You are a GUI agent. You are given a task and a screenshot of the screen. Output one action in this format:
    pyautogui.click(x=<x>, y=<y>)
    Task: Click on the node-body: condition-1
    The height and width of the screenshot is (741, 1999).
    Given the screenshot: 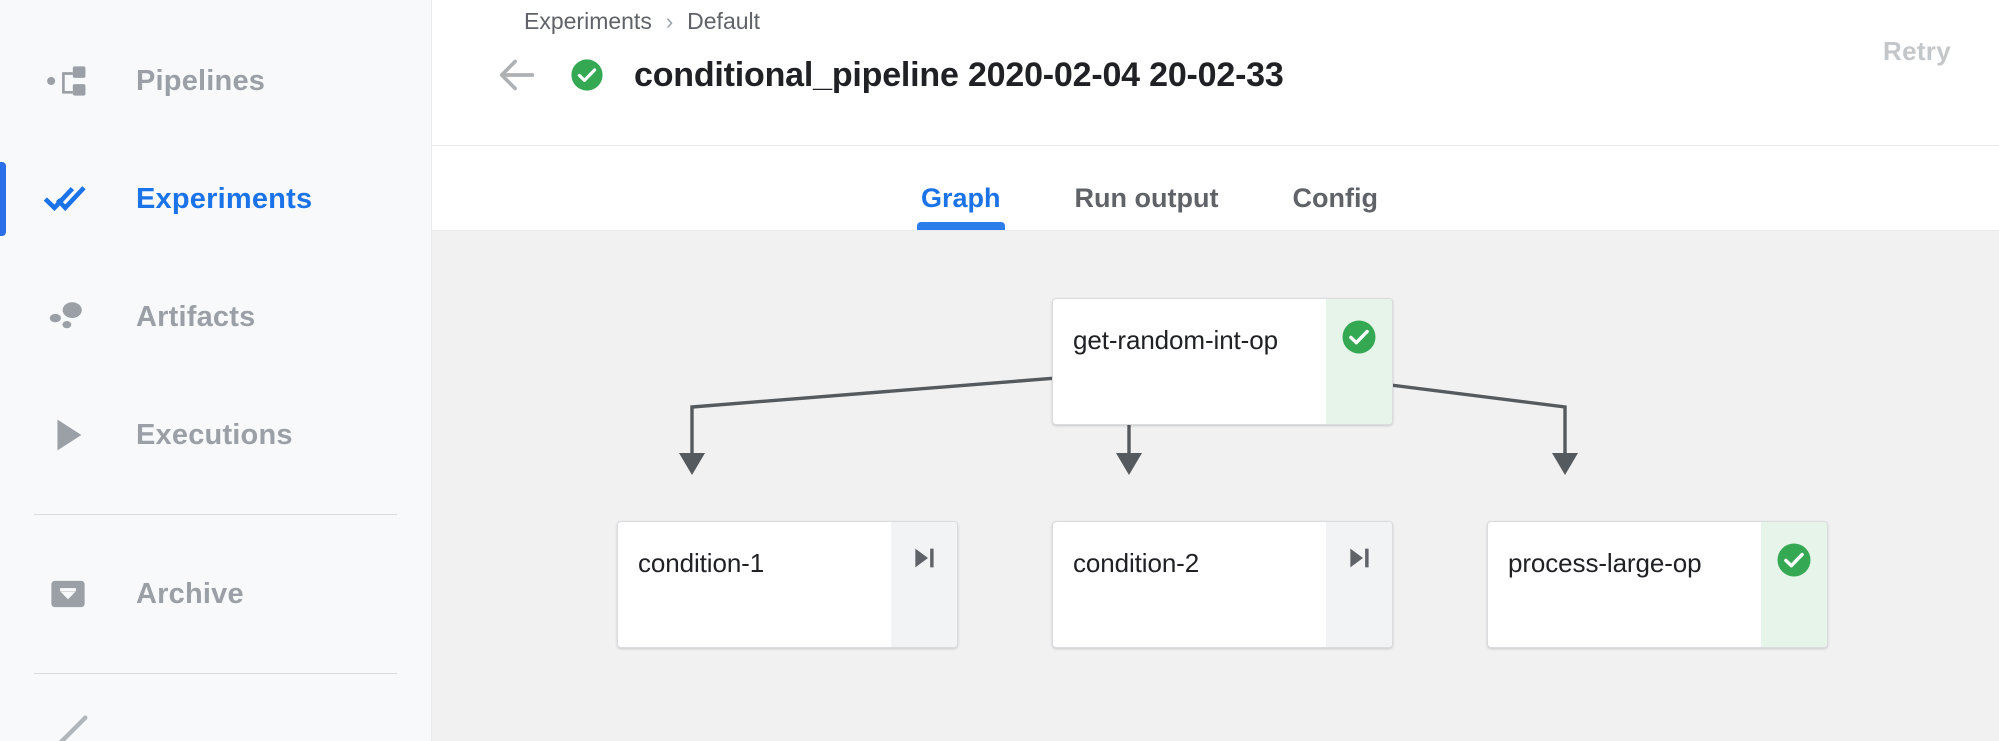 What is the action you would take?
    pyautogui.click(x=754, y=584)
    